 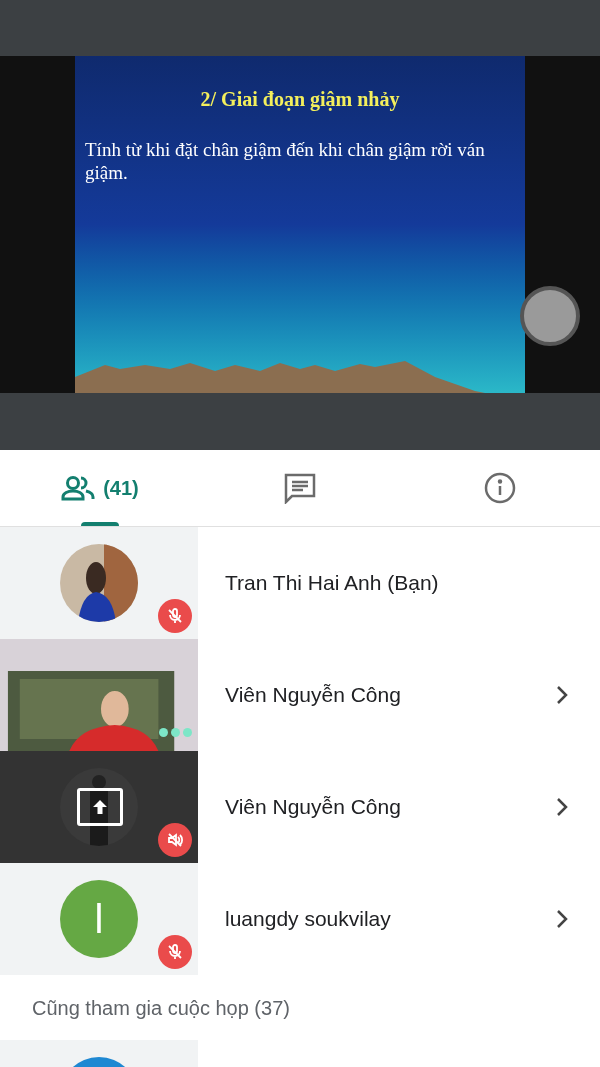 What do you see at coordinates (300, 100) in the screenshot?
I see `slide-title: 2/ Giai đoạn giậm nhảy` at bounding box center [300, 100].